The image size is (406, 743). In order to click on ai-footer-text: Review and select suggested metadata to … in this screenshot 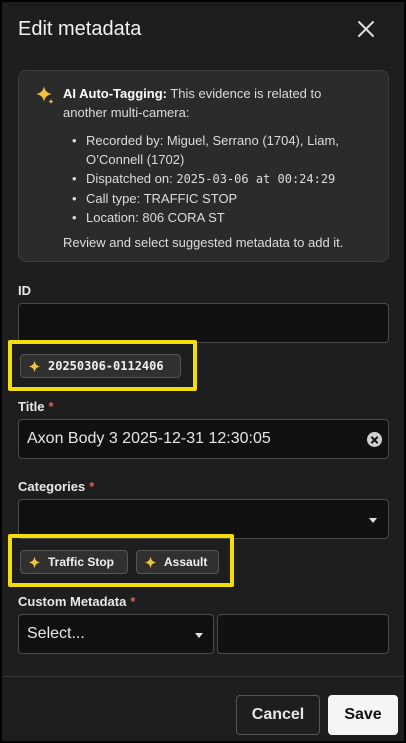, I will do `click(203, 242)`.